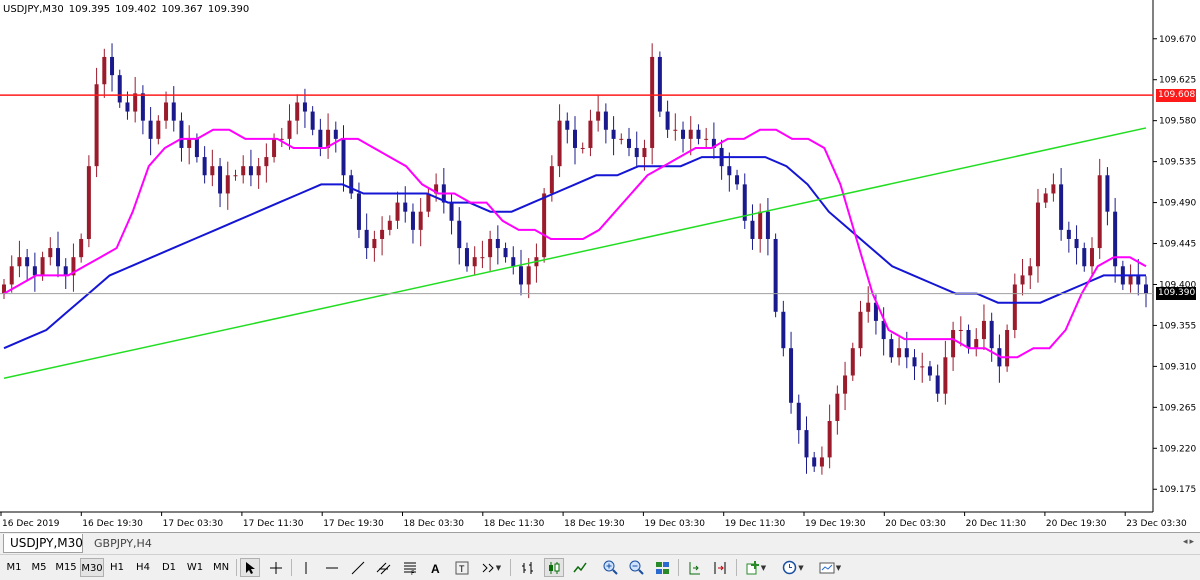 The height and width of the screenshot is (580, 1200). What do you see at coordinates (674, 524) in the screenshot?
I see `time-axis-label: 19 Dec 03:30` at bounding box center [674, 524].